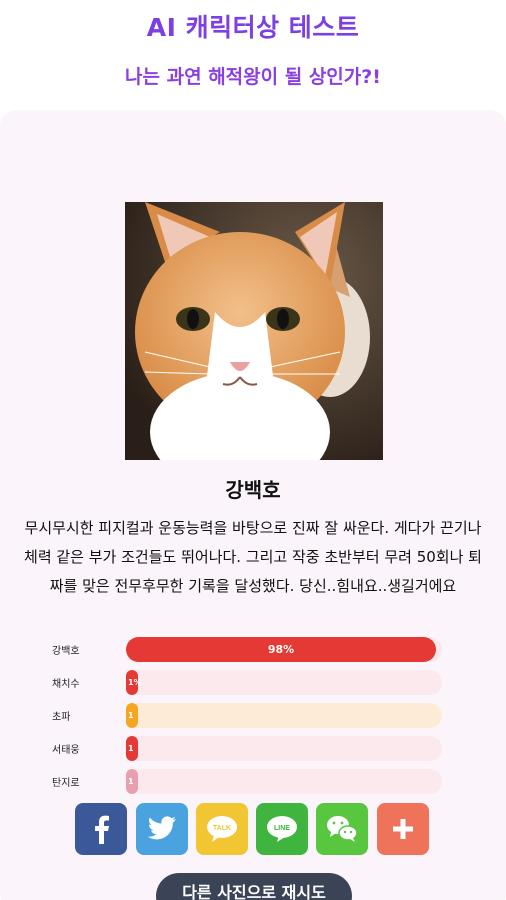 This screenshot has height=900, width=506. Describe the element at coordinates (253, 829) in the screenshot. I see `share-buttons: TALK LINE` at that location.